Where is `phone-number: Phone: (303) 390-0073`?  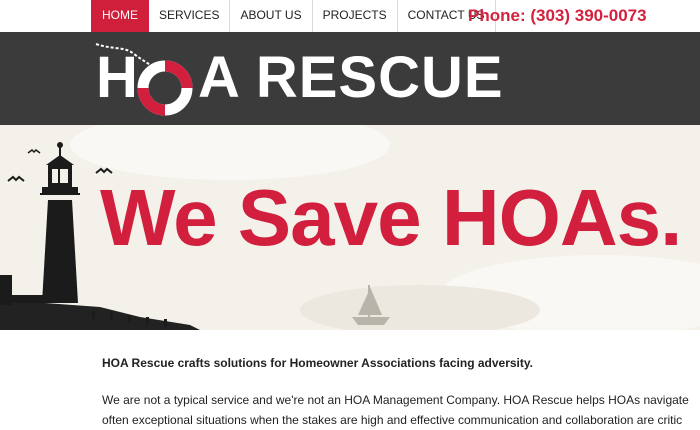
phone-number: Phone: (303) 390-0073 is located at coordinates (557, 16).